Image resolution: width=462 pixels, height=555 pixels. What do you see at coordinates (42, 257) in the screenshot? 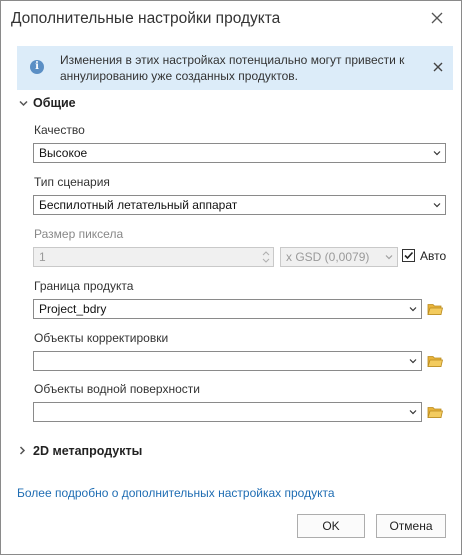
I see `pixel-size-value: 1` at bounding box center [42, 257].